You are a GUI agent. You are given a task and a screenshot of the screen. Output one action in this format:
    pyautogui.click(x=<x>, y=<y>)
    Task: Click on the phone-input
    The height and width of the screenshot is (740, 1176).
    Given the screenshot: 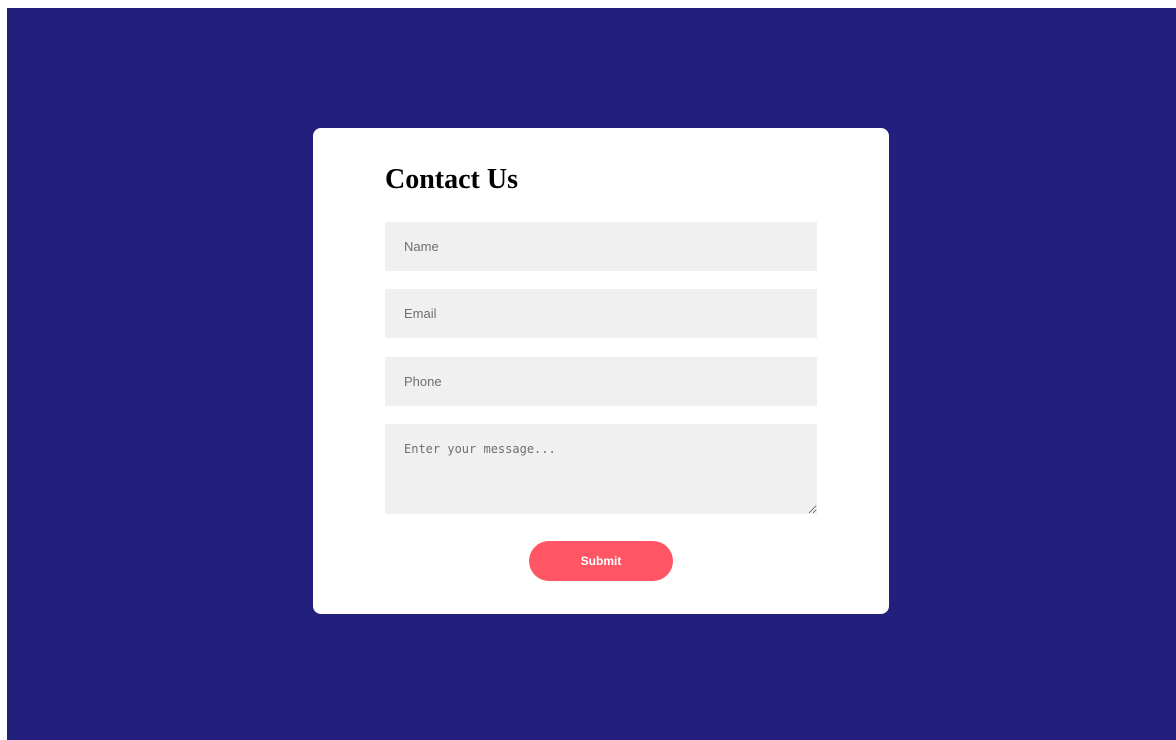 What is the action you would take?
    pyautogui.click(x=601, y=381)
    